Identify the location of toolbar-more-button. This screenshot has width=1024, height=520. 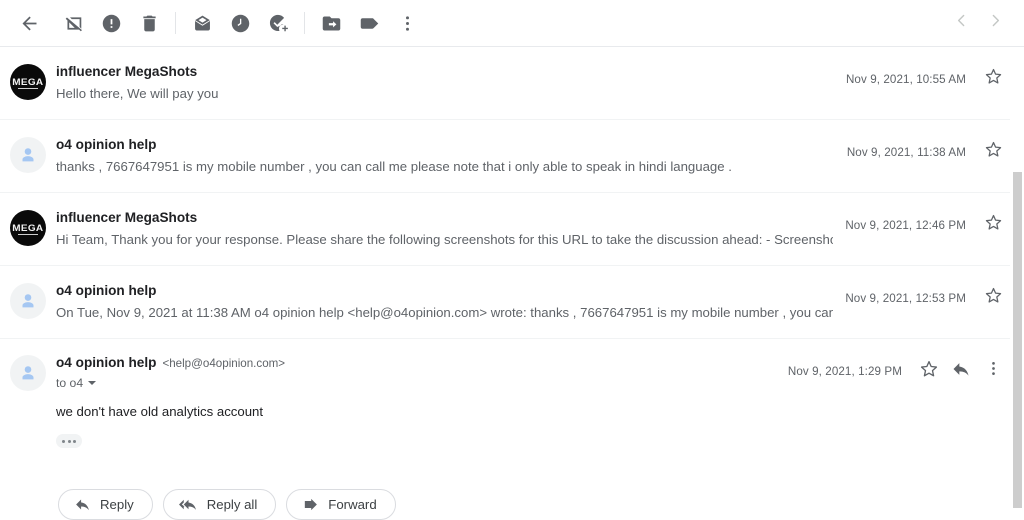
(407, 23).